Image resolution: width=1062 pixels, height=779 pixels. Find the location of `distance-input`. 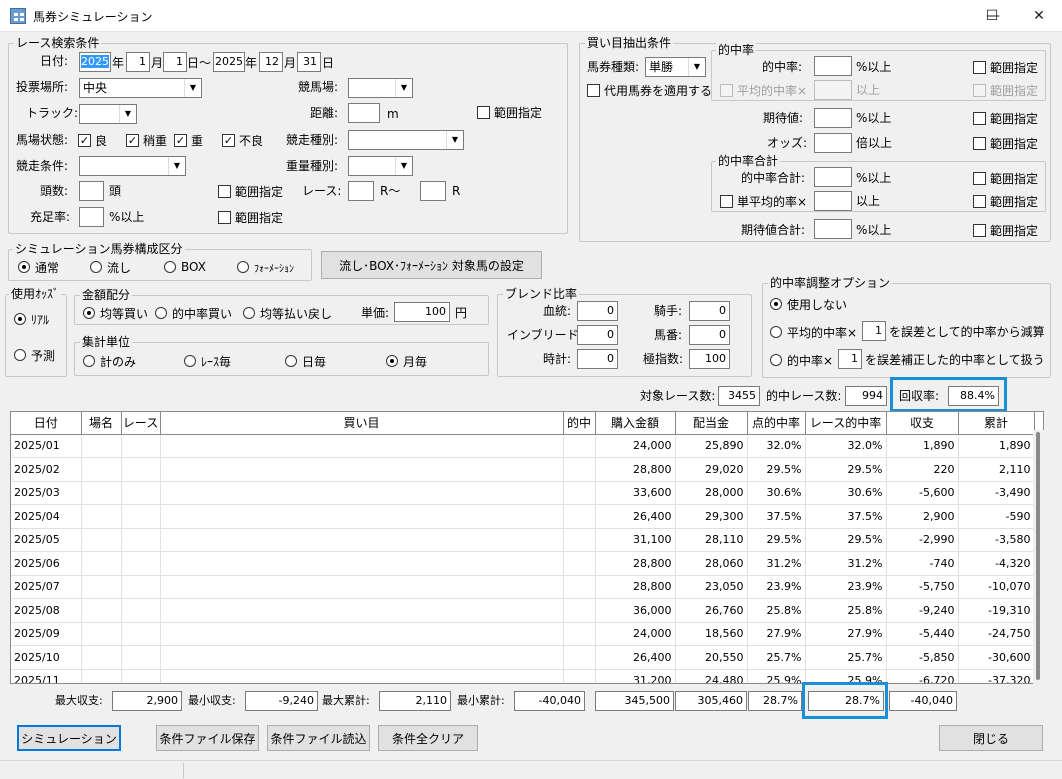

distance-input is located at coordinates (364, 113).